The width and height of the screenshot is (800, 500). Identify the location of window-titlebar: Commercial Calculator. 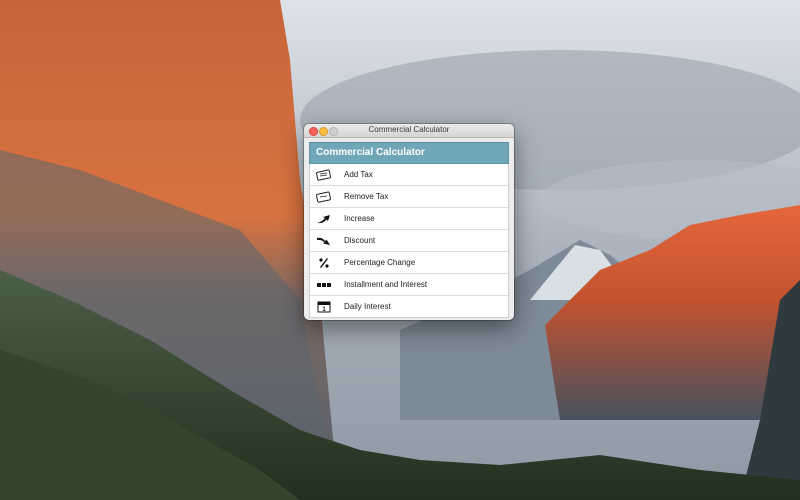
(409, 131).